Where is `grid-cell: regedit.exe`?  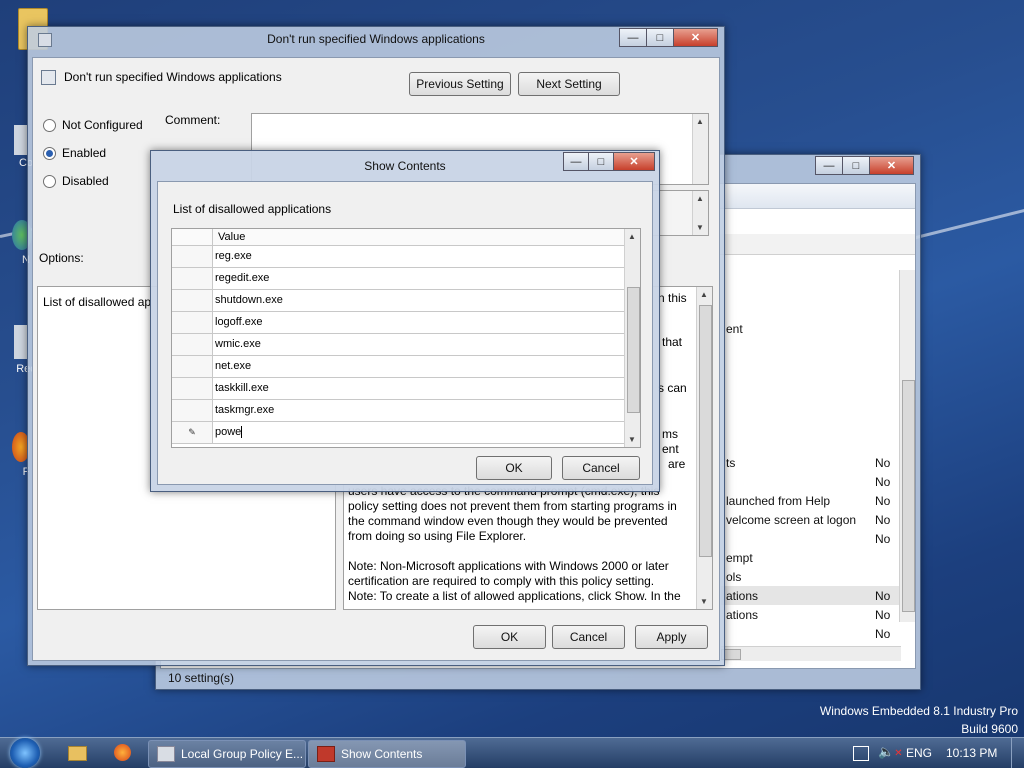 grid-cell: regedit.exe is located at coordinates (242, 278).